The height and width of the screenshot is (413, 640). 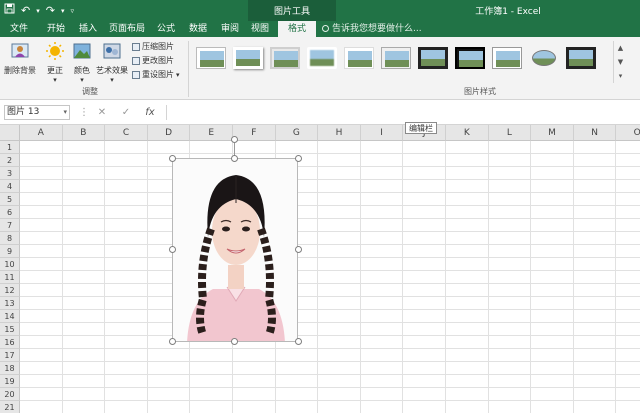 What do you see at coordinates (470, 58) in the screenshot?
I see `picture-style-thick-black` at bounding box center [470, 58].